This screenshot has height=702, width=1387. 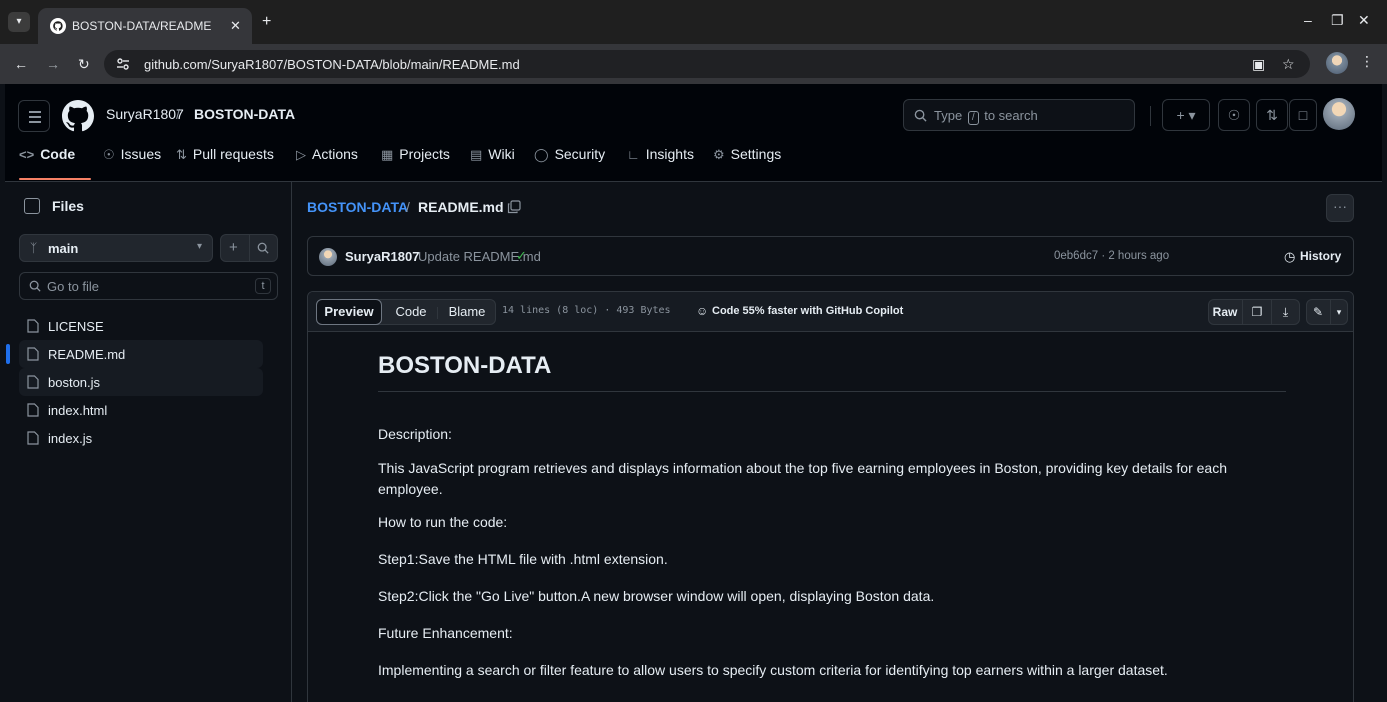 What do you see at coordinates (263, 248) in the screenshot?
I see `search-files-icon` at bounding box center [263, 248].